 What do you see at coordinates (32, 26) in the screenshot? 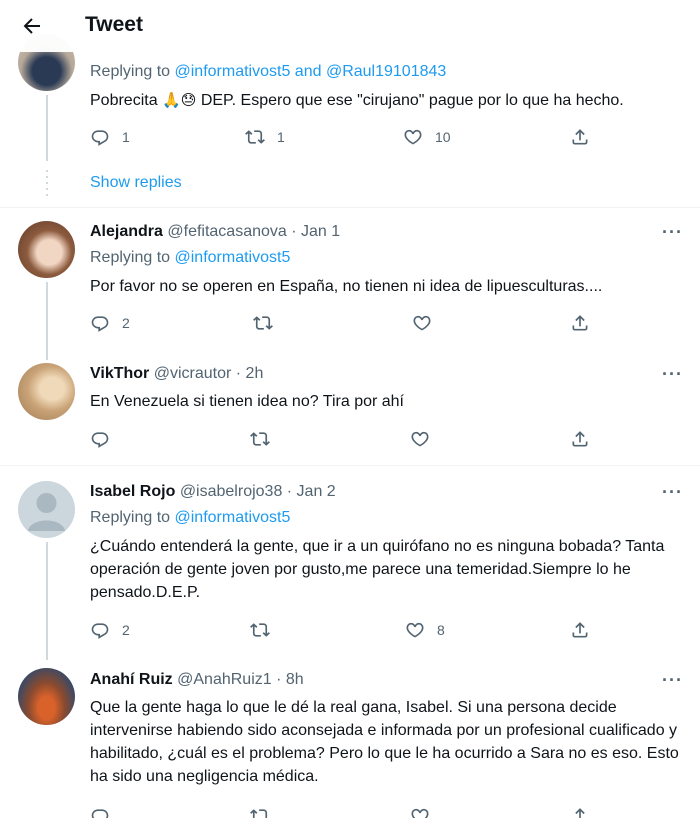
I see `back-arrow-icon` at bounding box center [32, 26].